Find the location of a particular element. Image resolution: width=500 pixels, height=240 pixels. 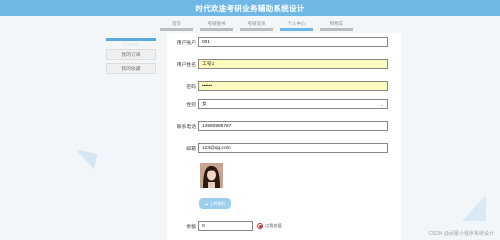

name-label: 用户姓名 is located at coordinates (186, 65).